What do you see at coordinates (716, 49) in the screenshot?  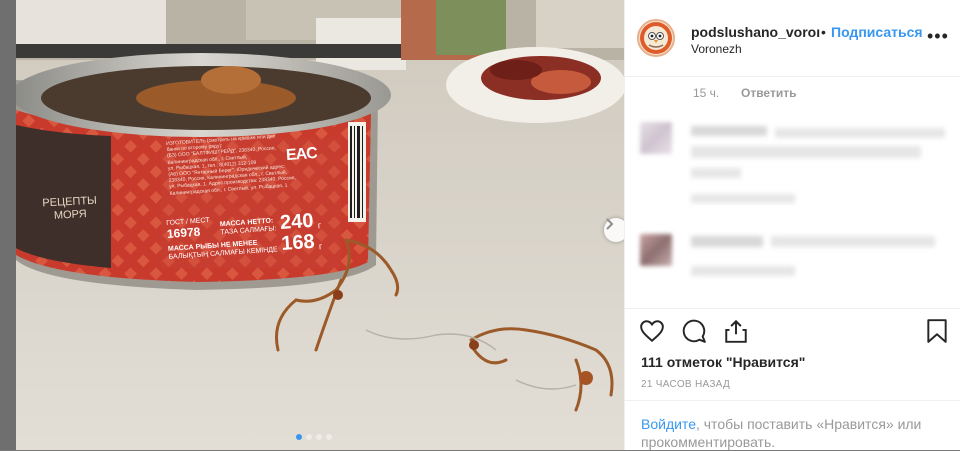 I see `post-location: Voronezh` at bounding box center [716, 49].